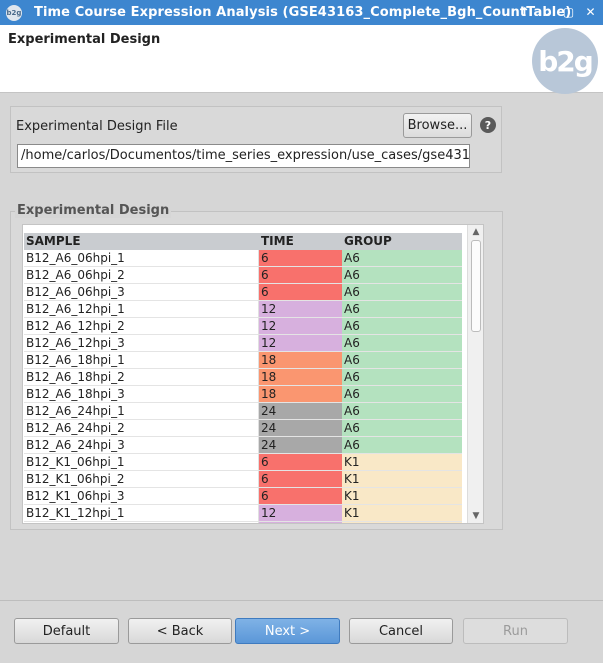  What do you see at coordinates (141, 326) in the screenshot?
I see `sample-cell: B12_A6_12hpi_2` at bounding box center [141, 326].